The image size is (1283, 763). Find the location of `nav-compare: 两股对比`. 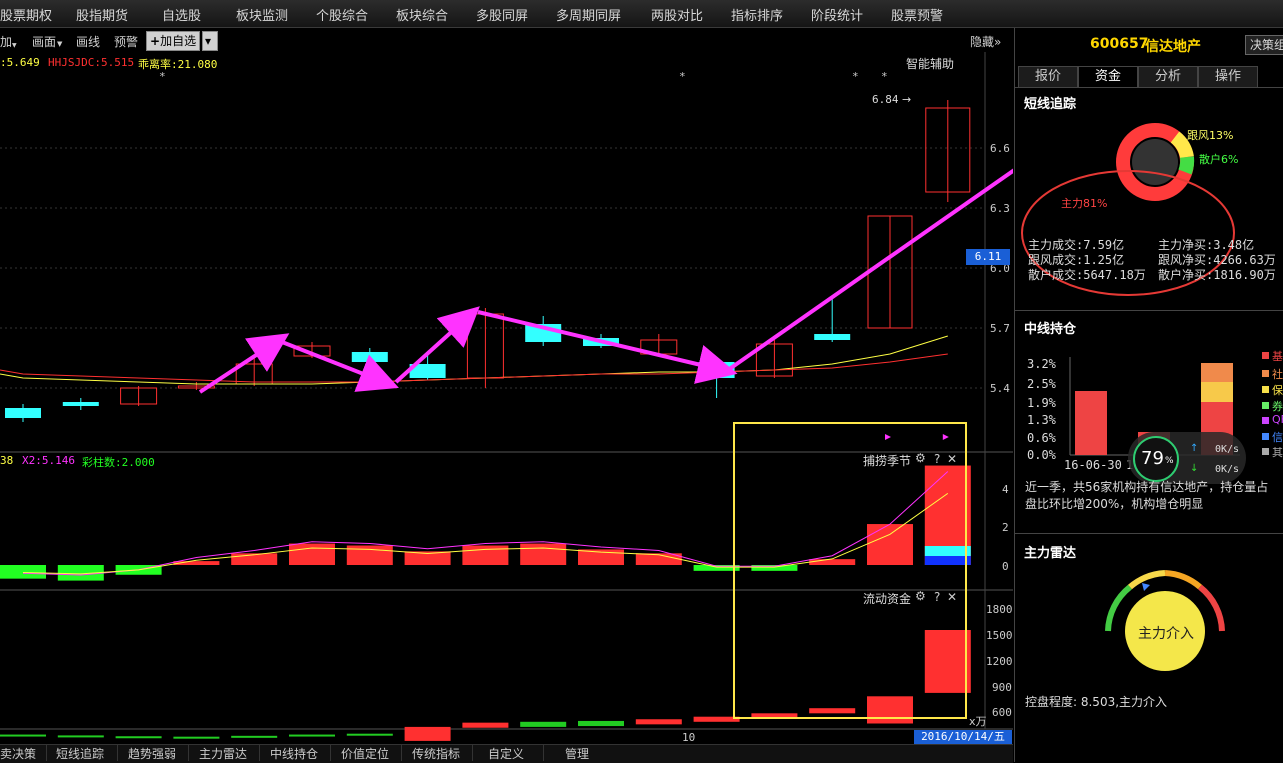

nav-compare: 两股对比 is located at coordinates (677, 14).